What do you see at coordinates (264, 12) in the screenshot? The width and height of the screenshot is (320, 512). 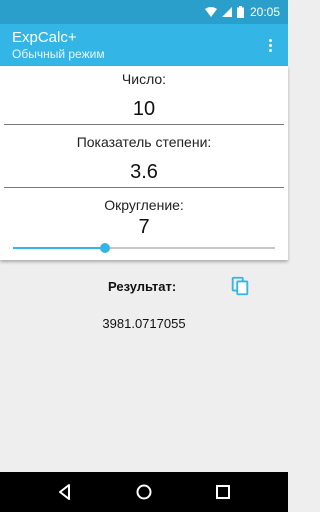 I see `status-time: 20:05` at bounding box center [264, 12].